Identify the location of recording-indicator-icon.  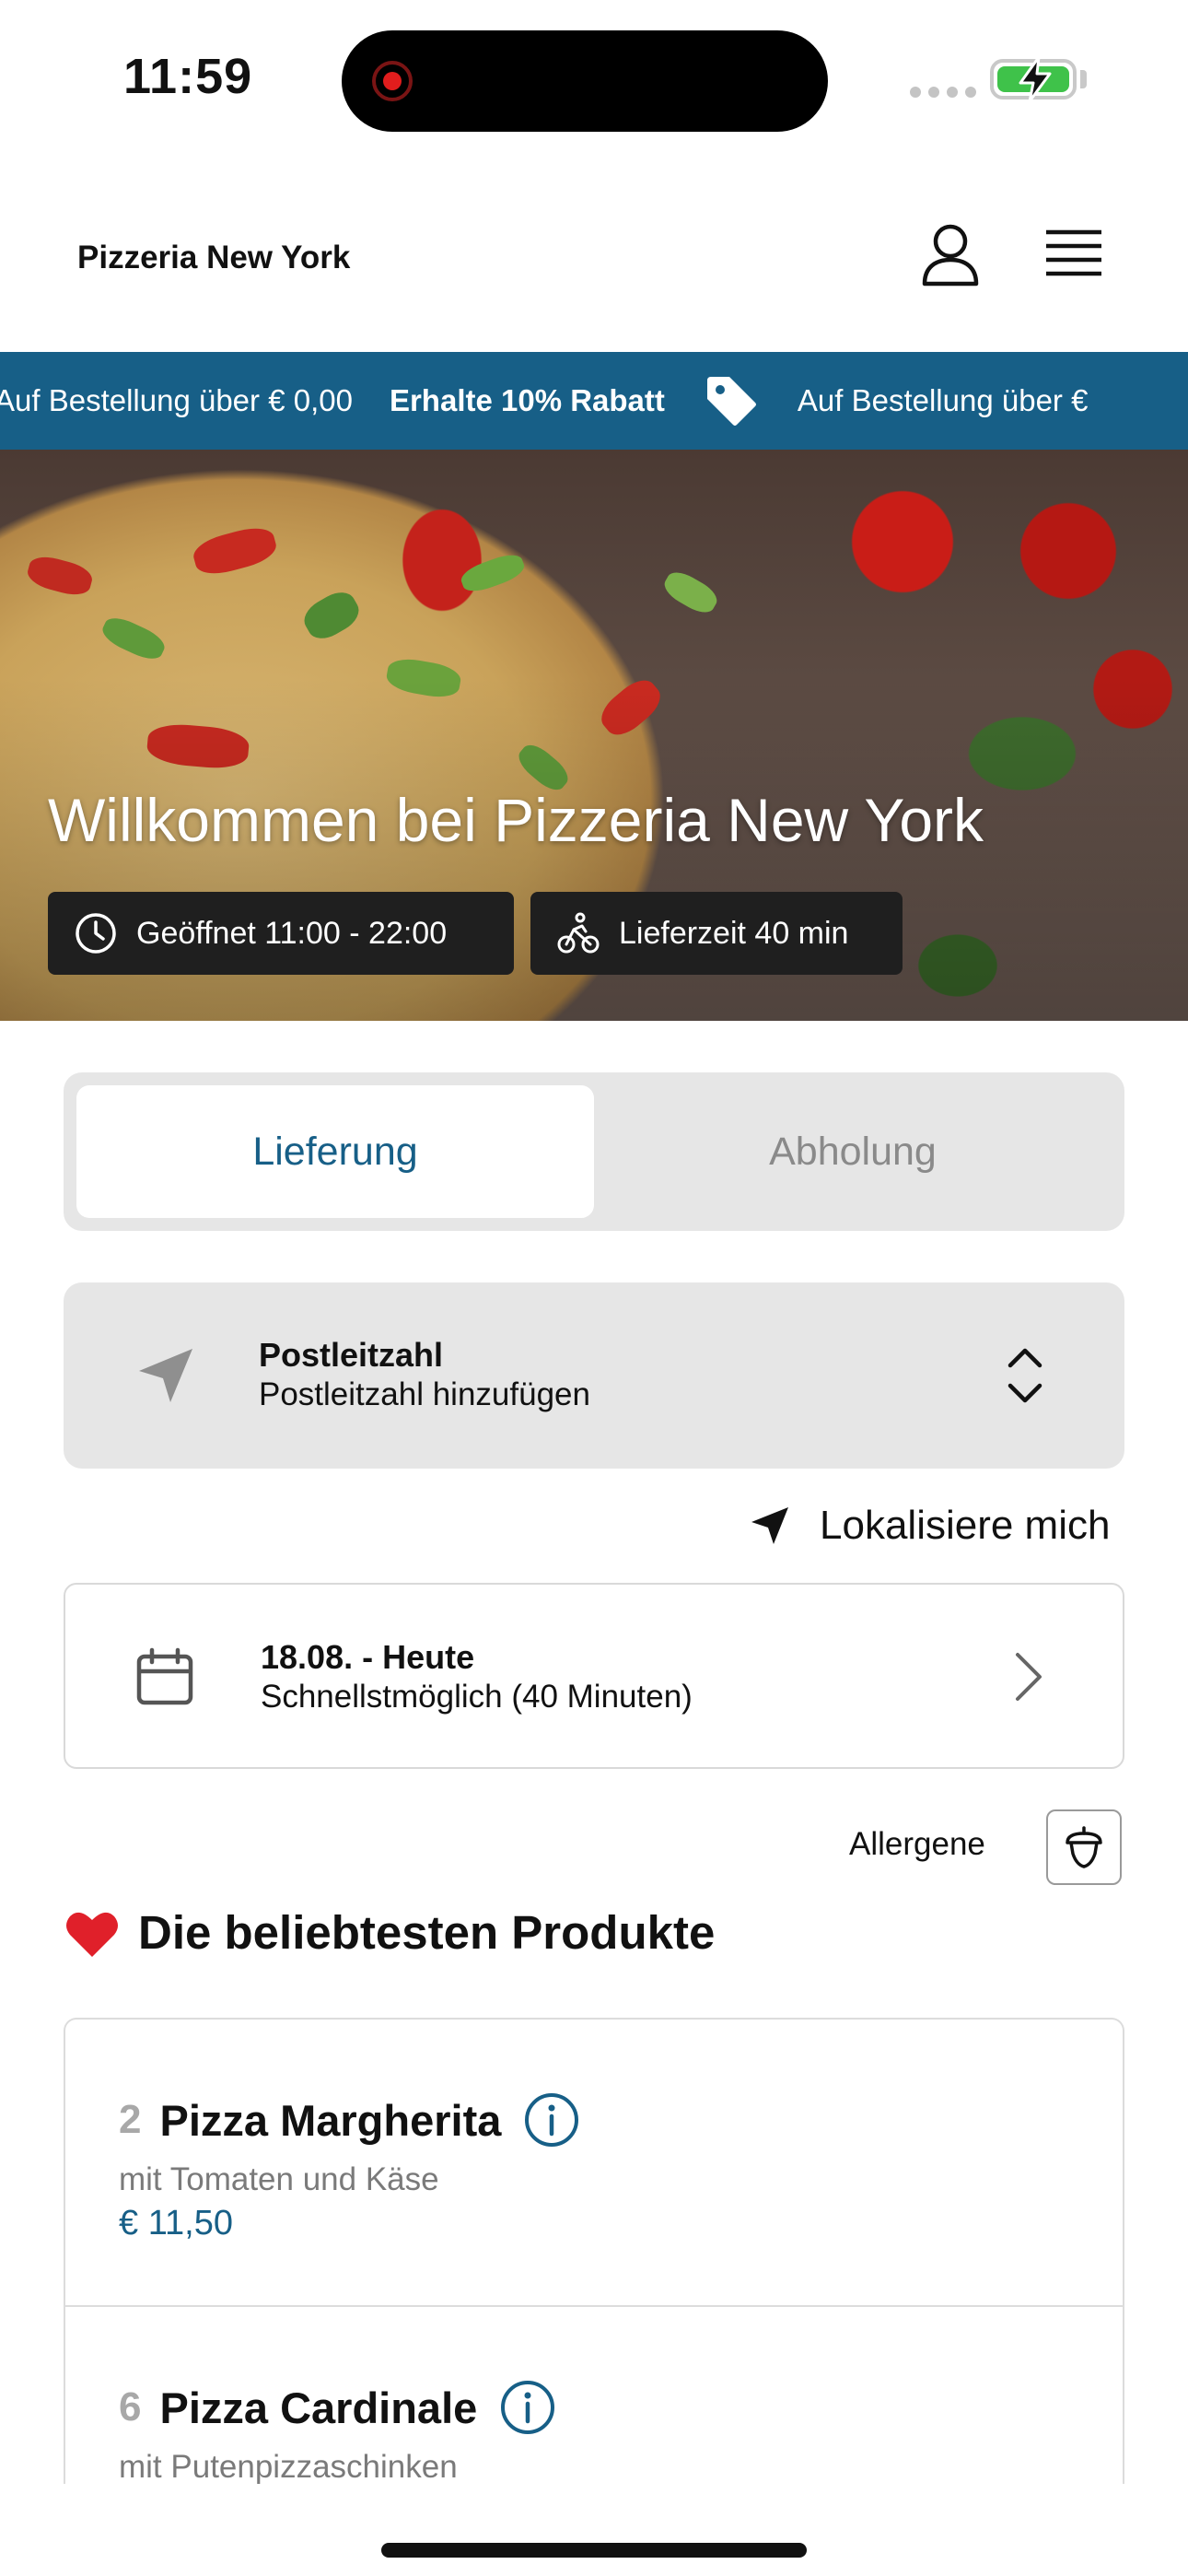
(393, 81).